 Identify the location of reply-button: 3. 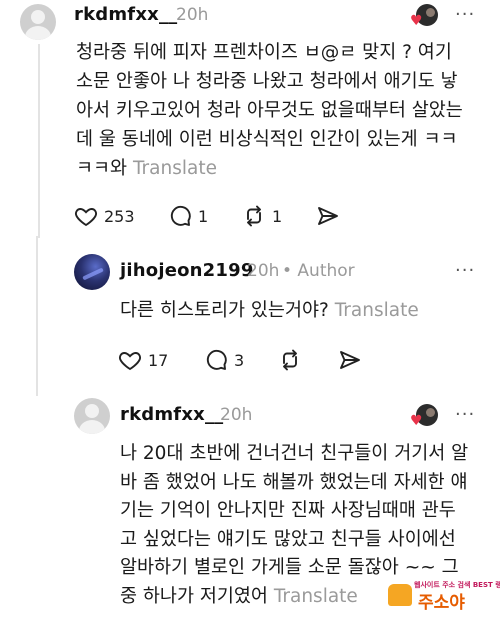
(224, 360).